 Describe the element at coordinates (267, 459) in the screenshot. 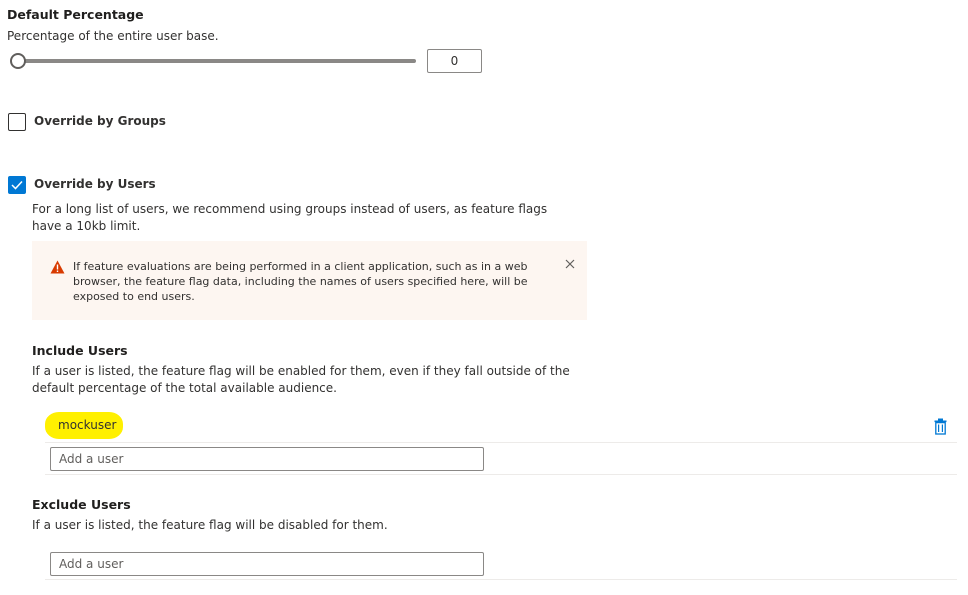

I see `include-user-input` at that location.